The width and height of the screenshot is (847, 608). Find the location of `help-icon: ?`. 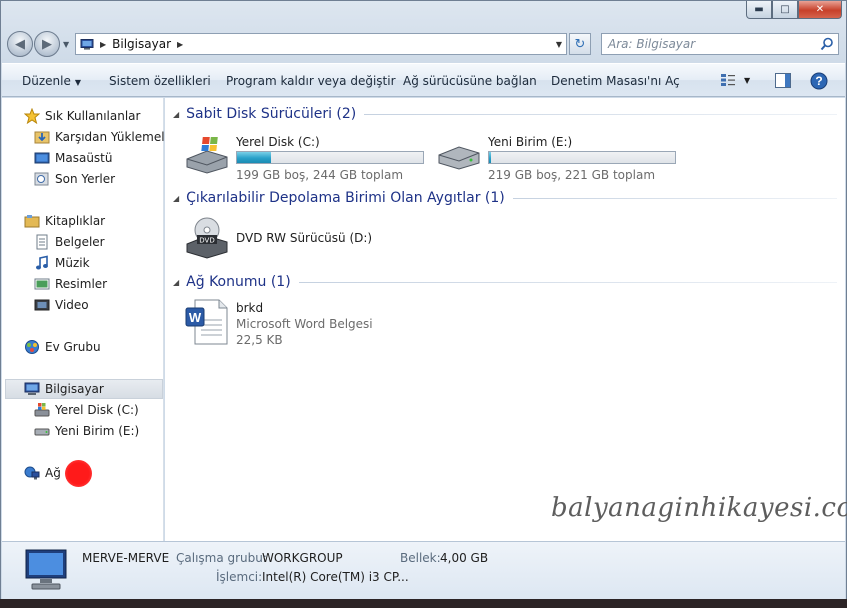

help-icon: ? is located at coordinates (819, 81).